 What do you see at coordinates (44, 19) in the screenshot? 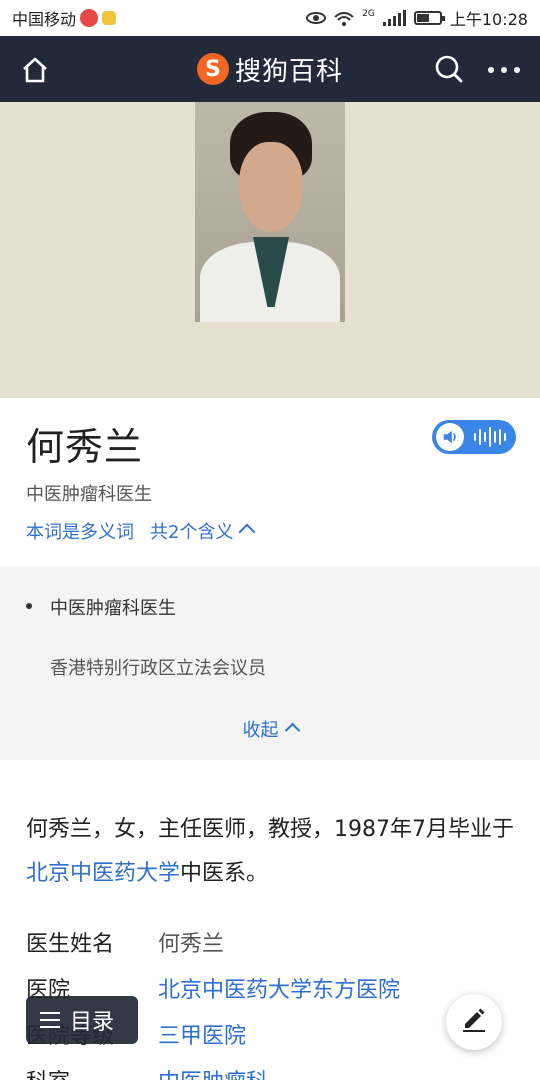
I see `carrier-label: 中国移动` at bounding box center [44, 19].